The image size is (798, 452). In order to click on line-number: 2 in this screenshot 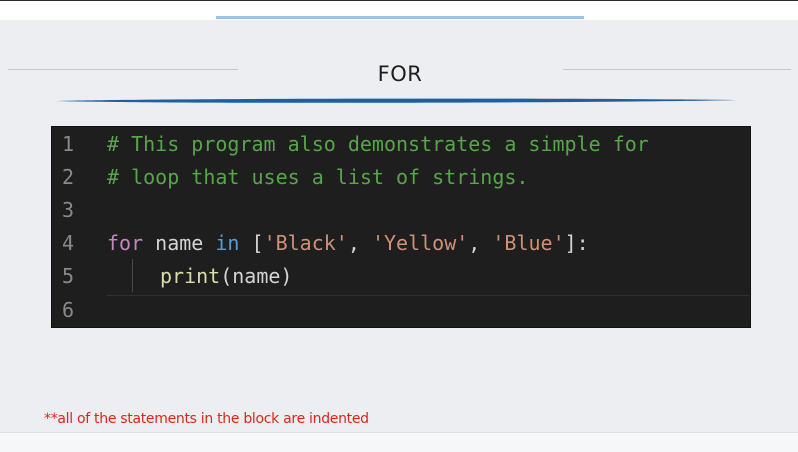, I will do `click(68, 177)`.